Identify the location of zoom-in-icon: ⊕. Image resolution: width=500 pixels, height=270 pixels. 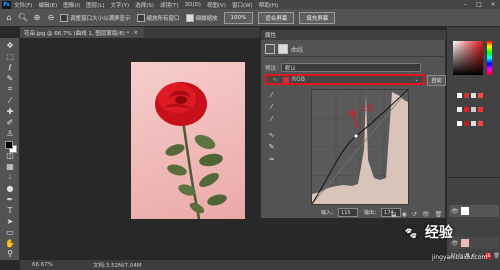
(37, 18).